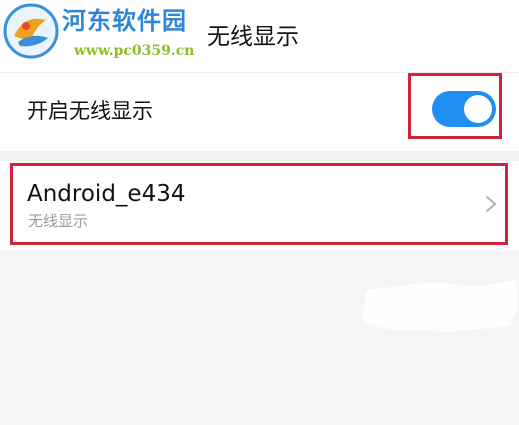  I want to click on watermark: 河东软件园 www.pc0359.cn, so click(107, 36).